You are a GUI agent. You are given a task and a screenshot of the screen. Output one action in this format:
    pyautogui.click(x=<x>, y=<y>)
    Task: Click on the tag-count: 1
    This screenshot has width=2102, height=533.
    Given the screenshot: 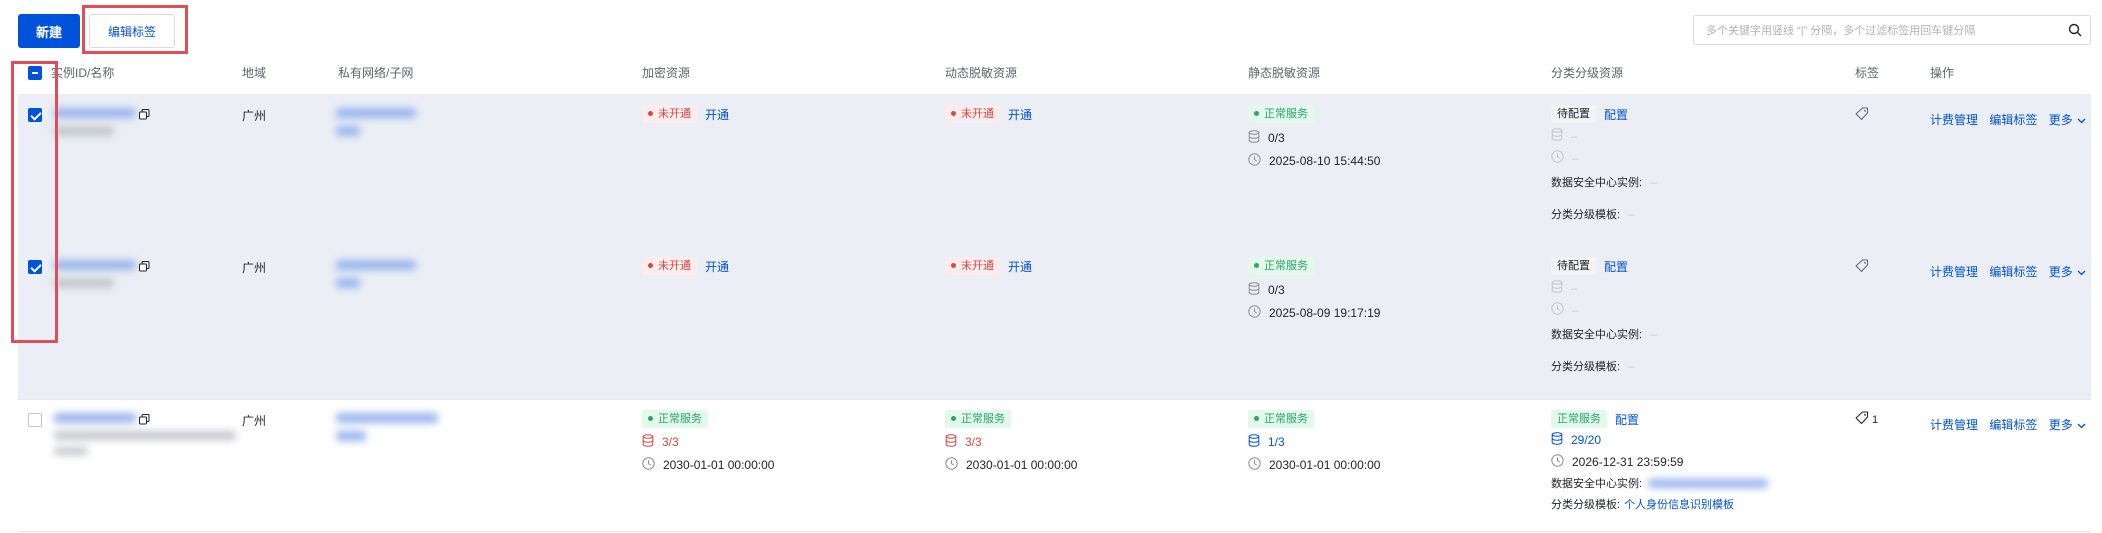 What is the action you would take?
    pyautogui.click(x=1875, y=419)
    